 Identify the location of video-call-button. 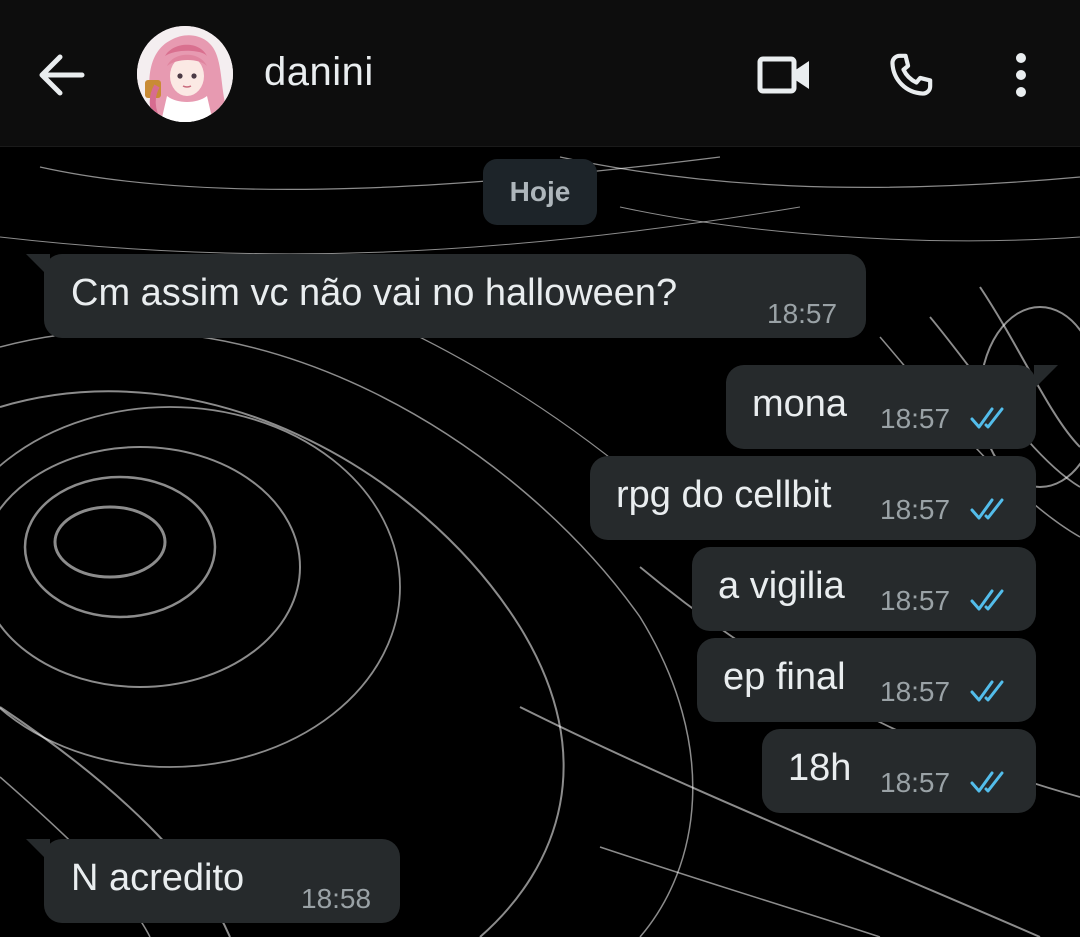
(785, 75).